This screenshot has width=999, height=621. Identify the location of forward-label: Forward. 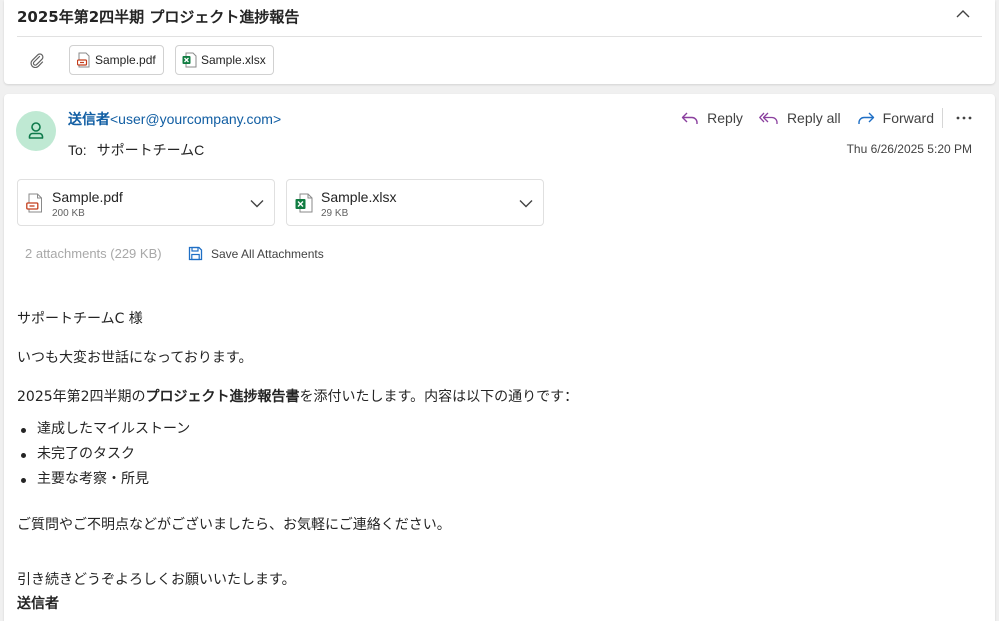
(908, 118).